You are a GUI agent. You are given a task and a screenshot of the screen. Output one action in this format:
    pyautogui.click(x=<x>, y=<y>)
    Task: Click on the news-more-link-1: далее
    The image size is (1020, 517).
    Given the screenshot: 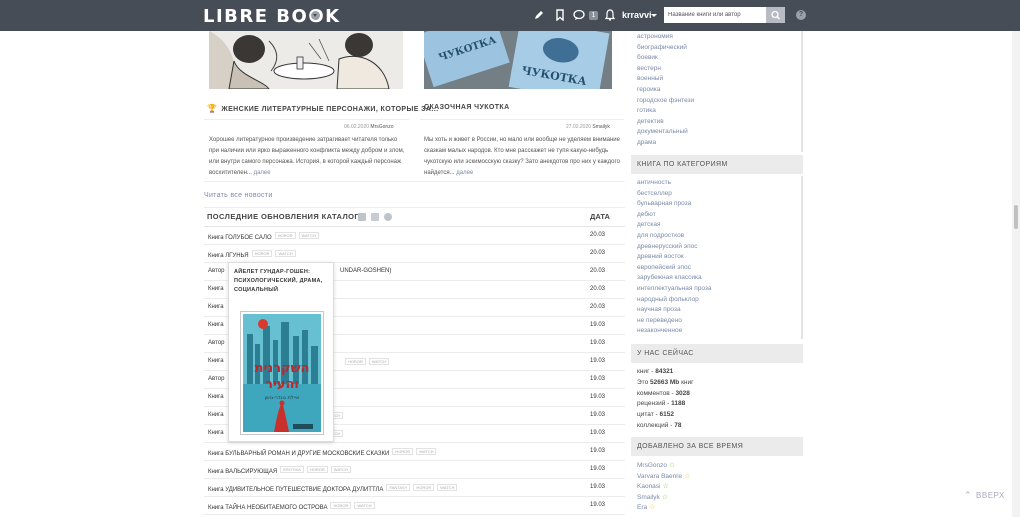 What is the action you would take?
    pyautogui.click(x=262, y=173)
    